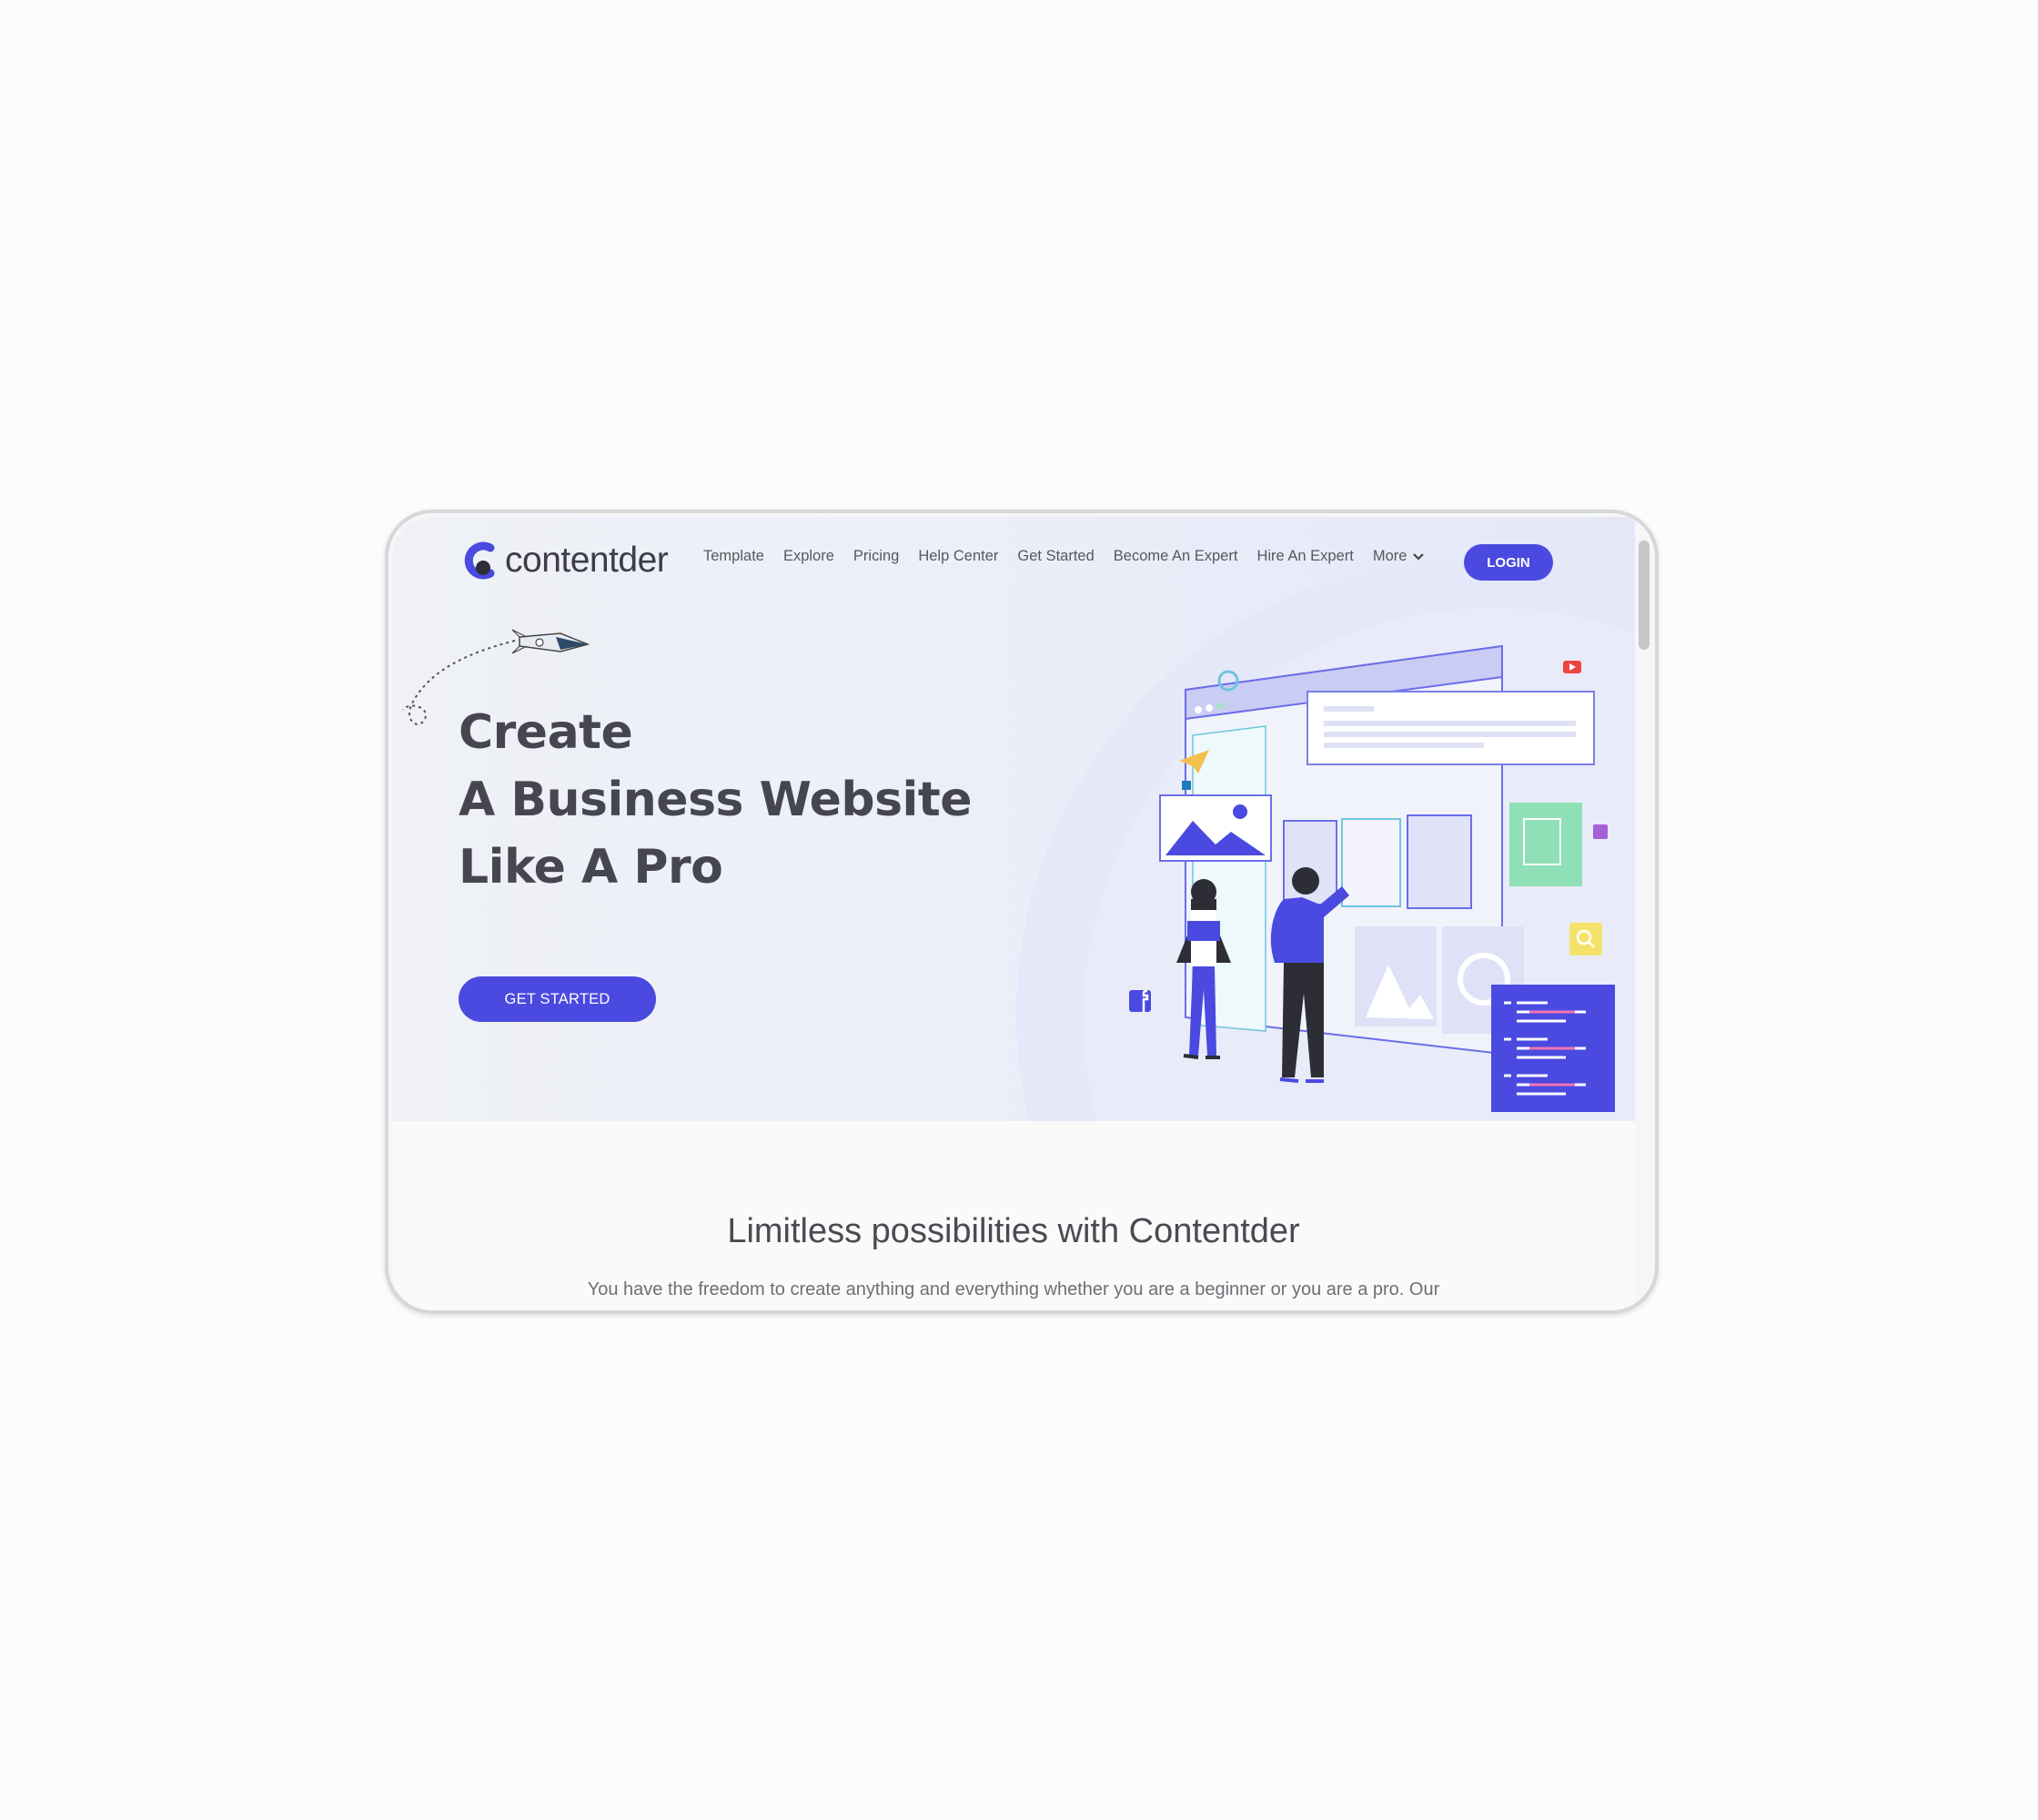 The height and width of the screenshot is (1820, 2038). I want to click on youtube-icon, so click(1572, 667).